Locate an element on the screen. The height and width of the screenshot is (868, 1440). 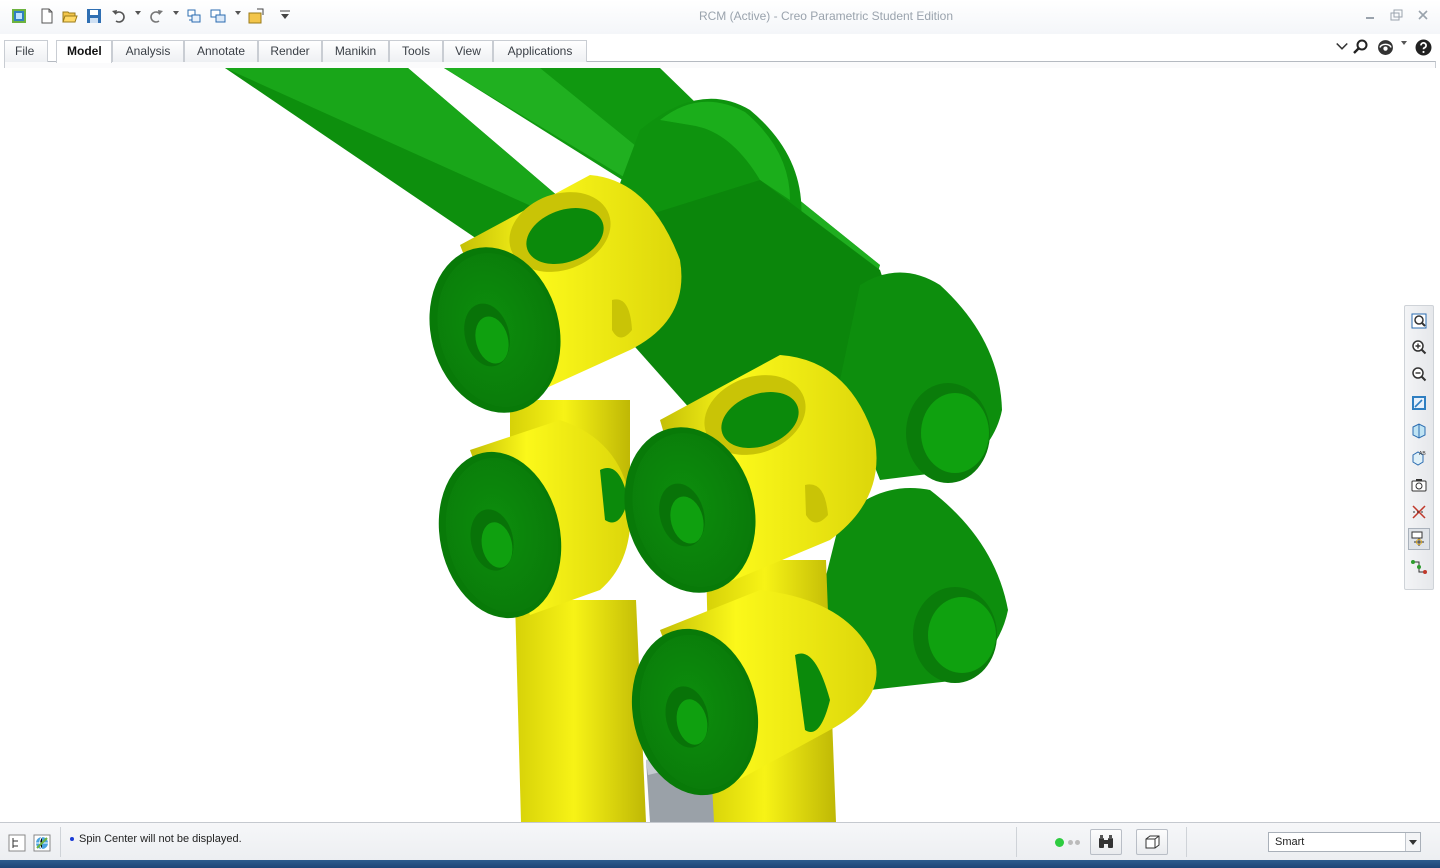
binoculars-icon is located at coordinates (1106, 841).